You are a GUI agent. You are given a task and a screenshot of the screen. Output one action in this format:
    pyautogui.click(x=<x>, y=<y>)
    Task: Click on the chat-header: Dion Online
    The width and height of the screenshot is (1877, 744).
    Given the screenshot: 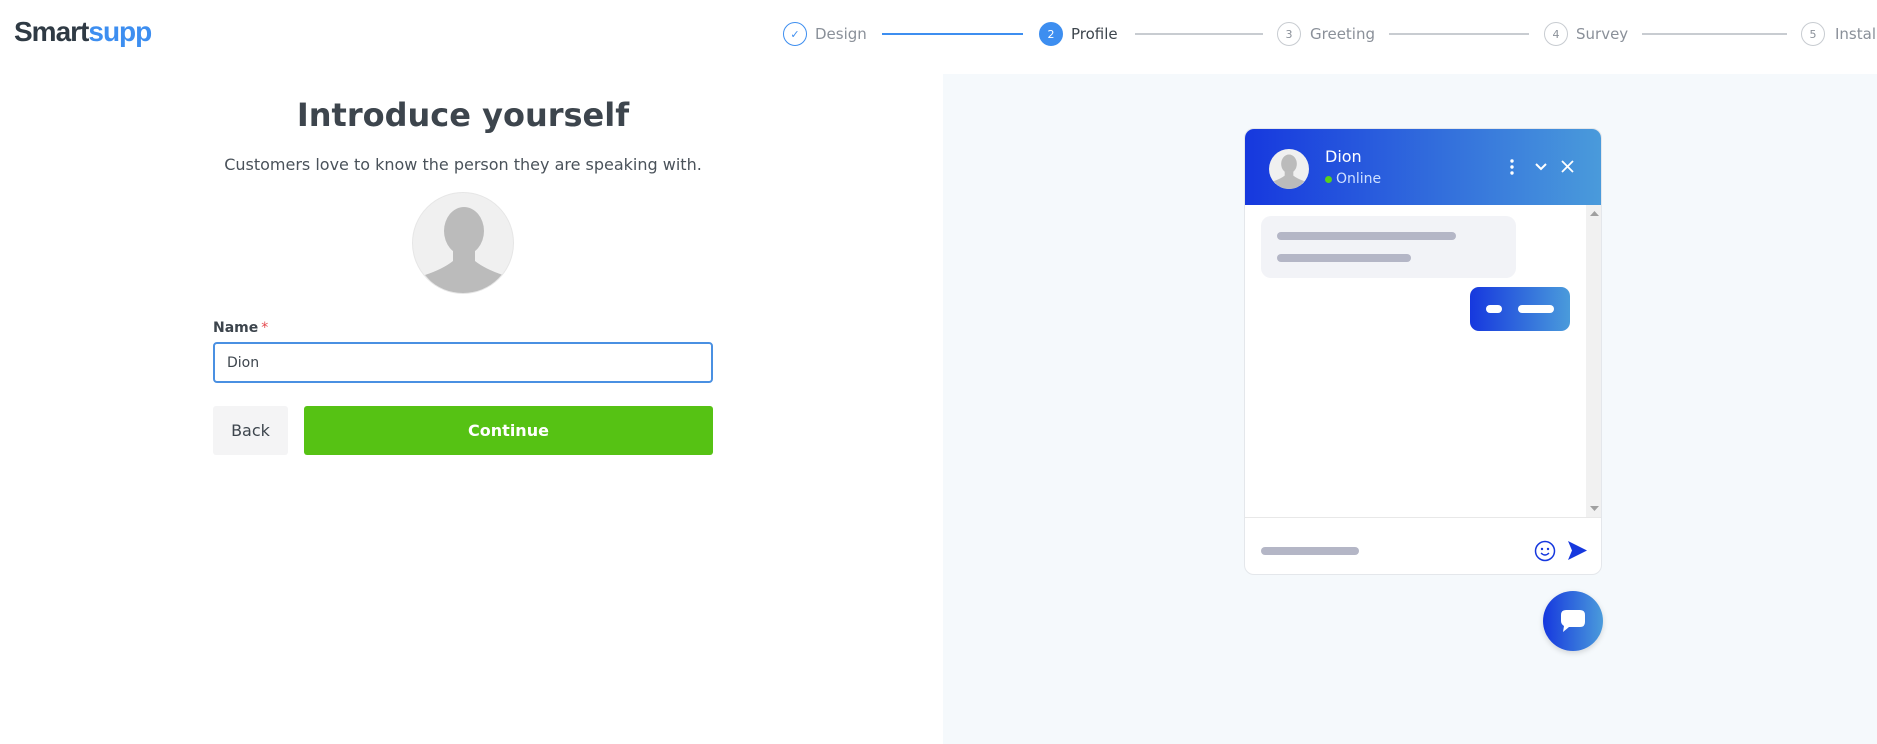 What is the action you would take?
    pyautogui.click(x=1423, y=167)
    